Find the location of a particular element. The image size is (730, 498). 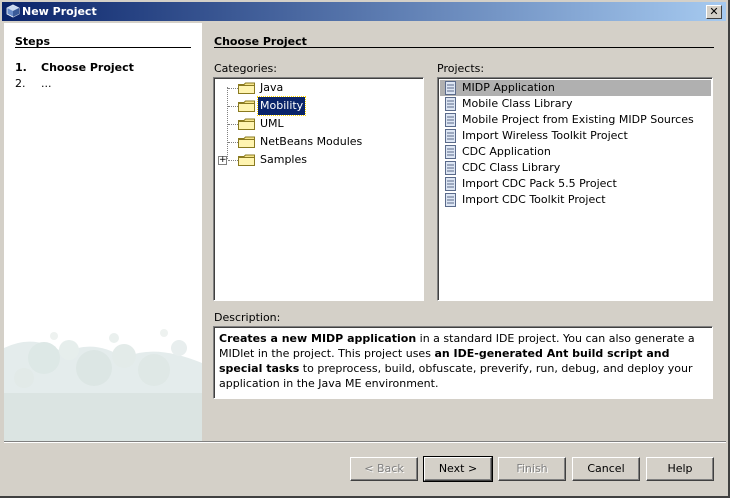

category-label: Java is located at coordinates (272, 87).